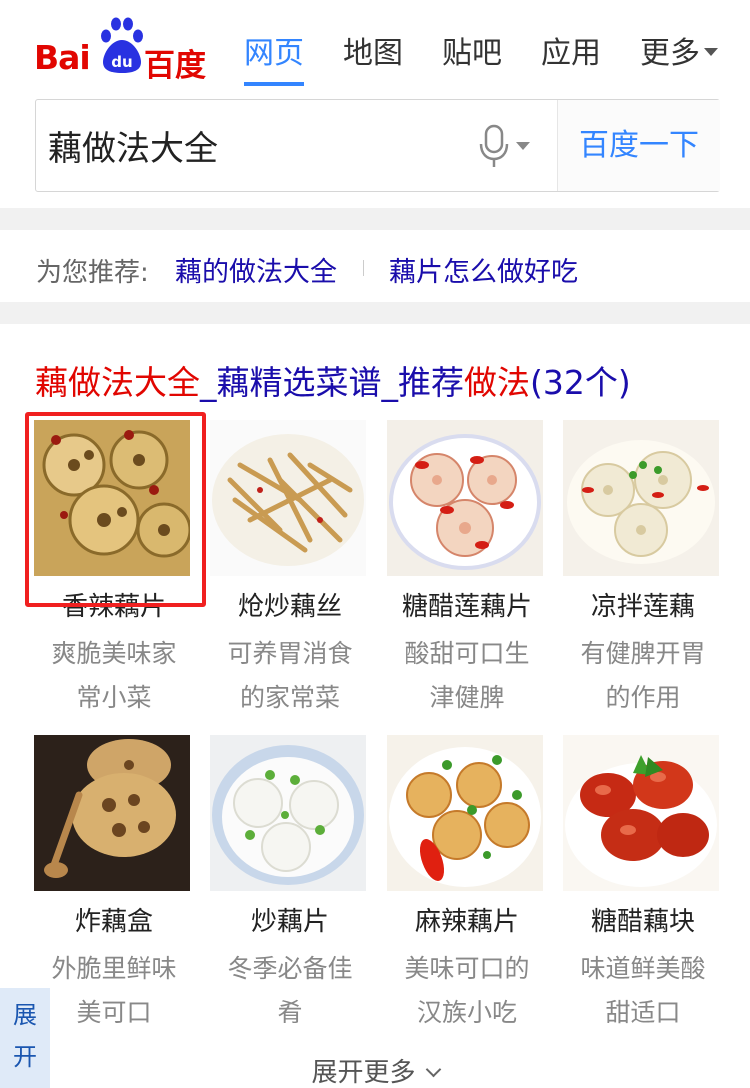  I want to click on result-title: 藕做法大全_藕精选菜谱_推荐做法(32个), so click(333, 380).